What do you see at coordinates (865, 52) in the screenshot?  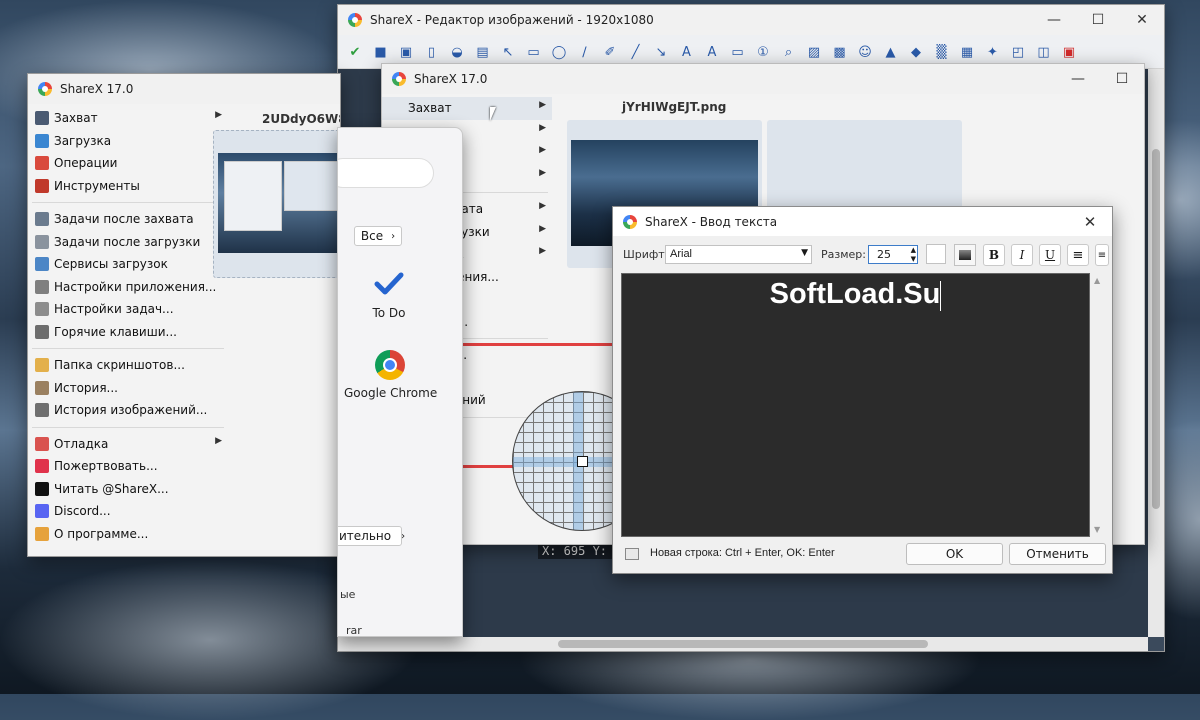 I see `emoji-icon: ☺` at bounding box center [865, 52].